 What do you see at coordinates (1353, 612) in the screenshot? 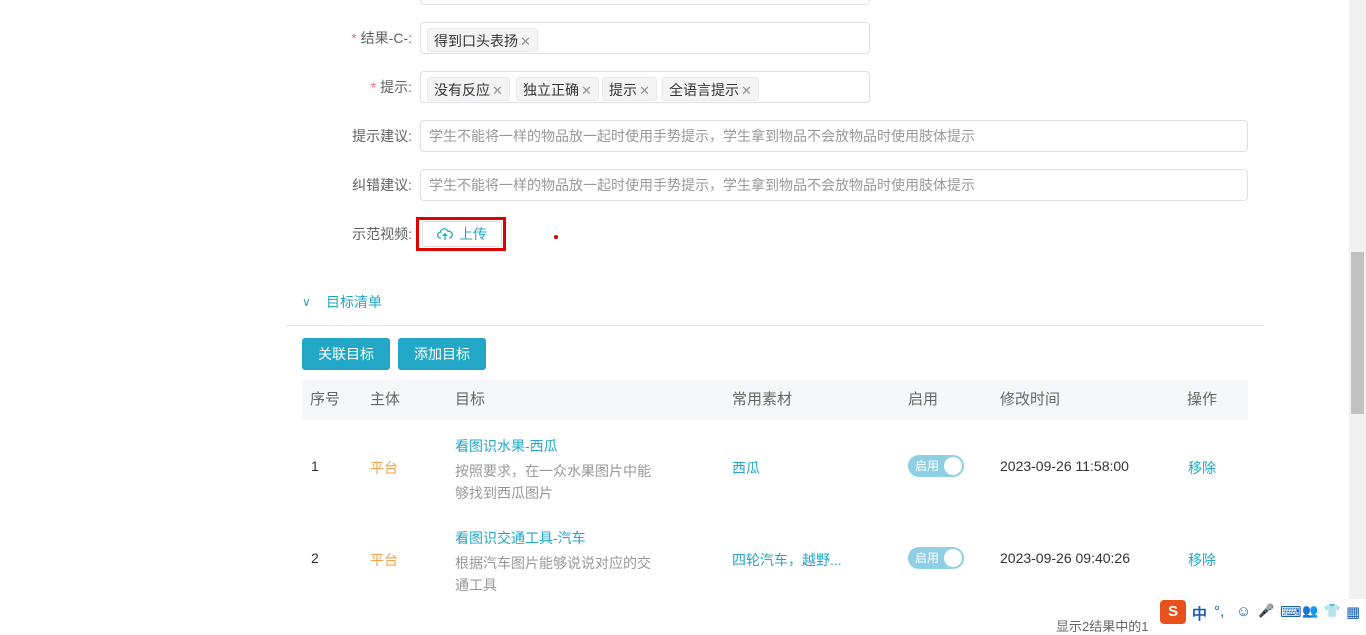
I see `grid-icon: ▦` at bounding box center [1353, 612].